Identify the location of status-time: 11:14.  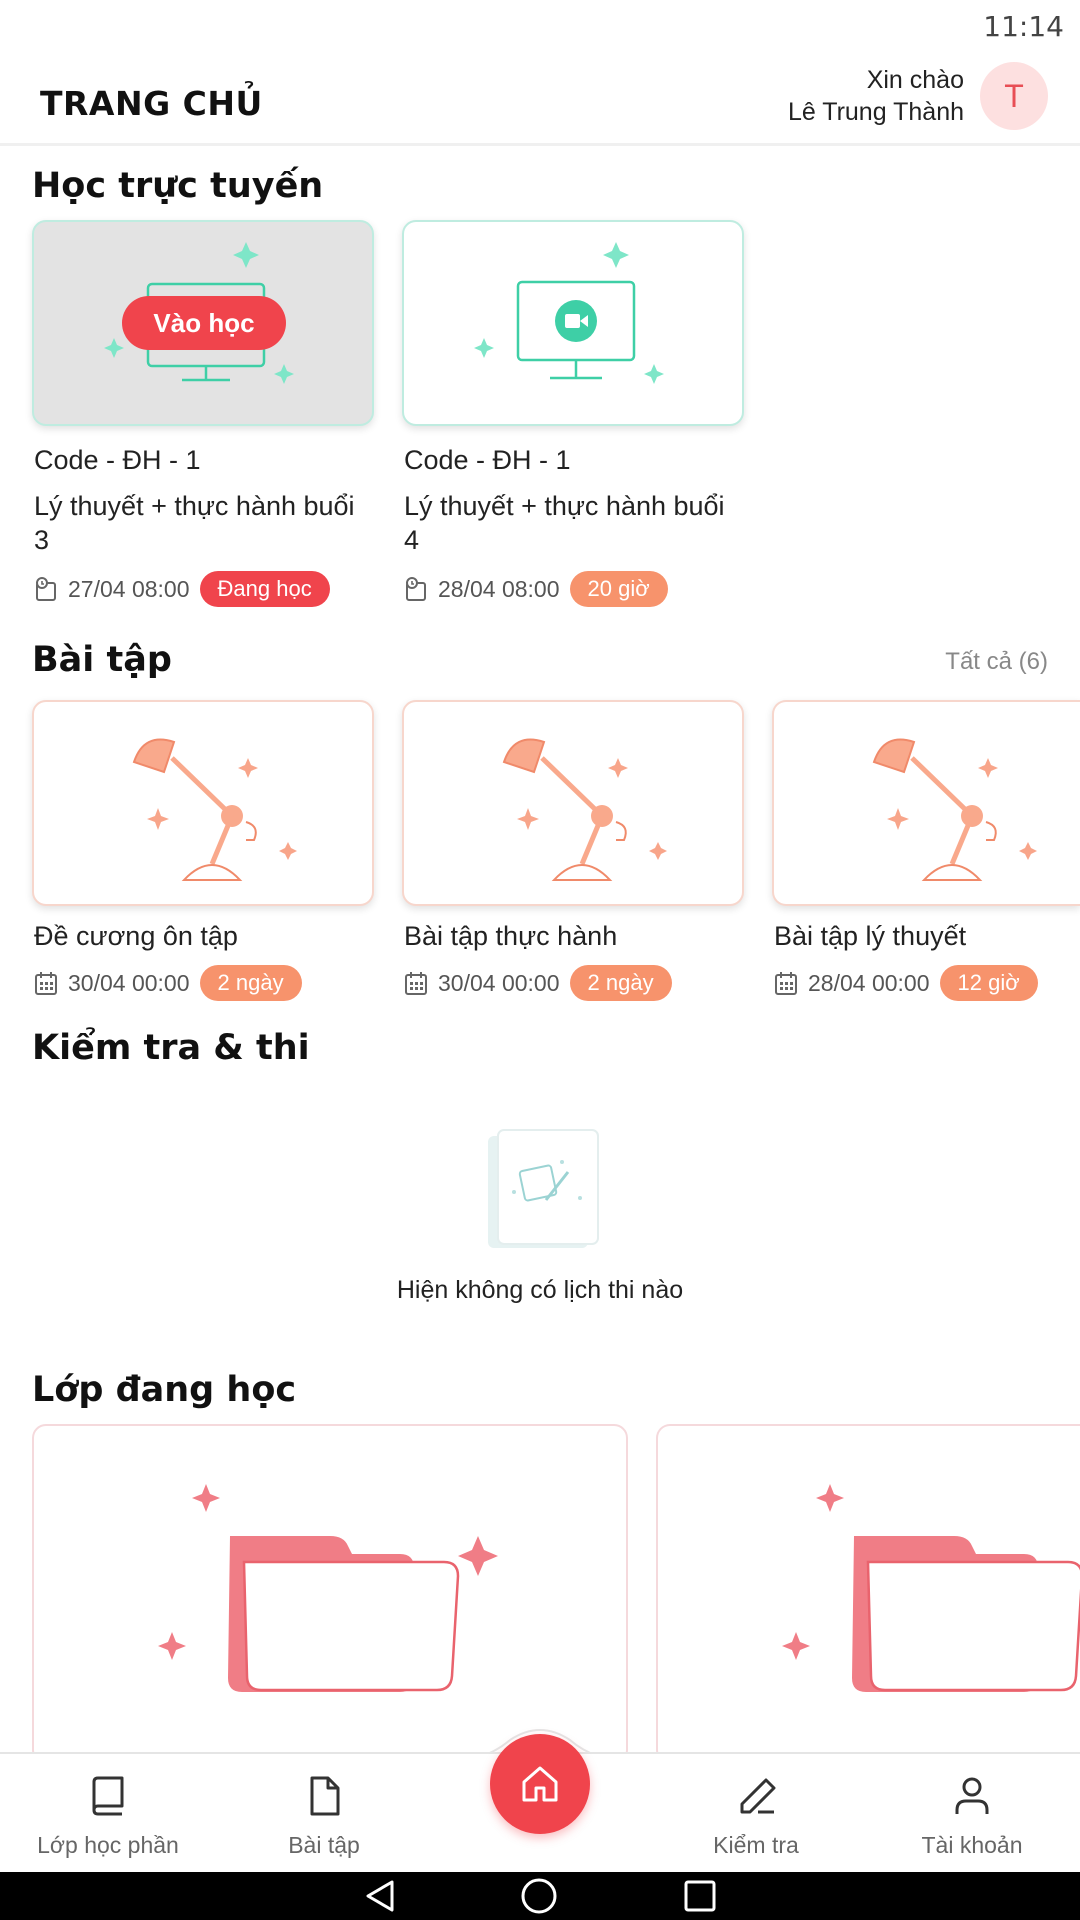
(1023, 26).